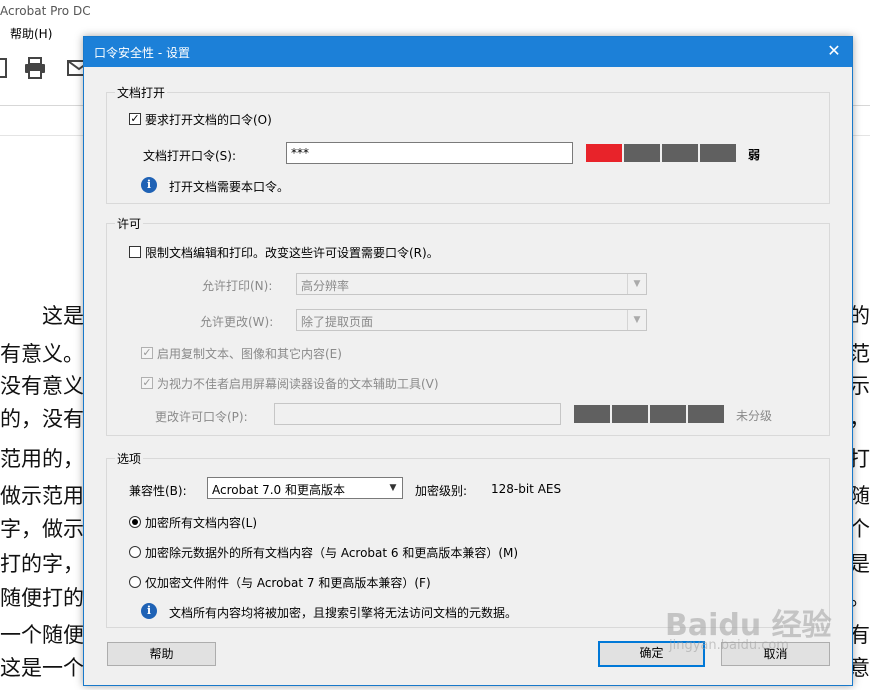  What do you see at coordinates (208, 120) in the screenshot?
I see `require-password-label: 要求打开文档的口令(O)` at bounding box center [208, 120].